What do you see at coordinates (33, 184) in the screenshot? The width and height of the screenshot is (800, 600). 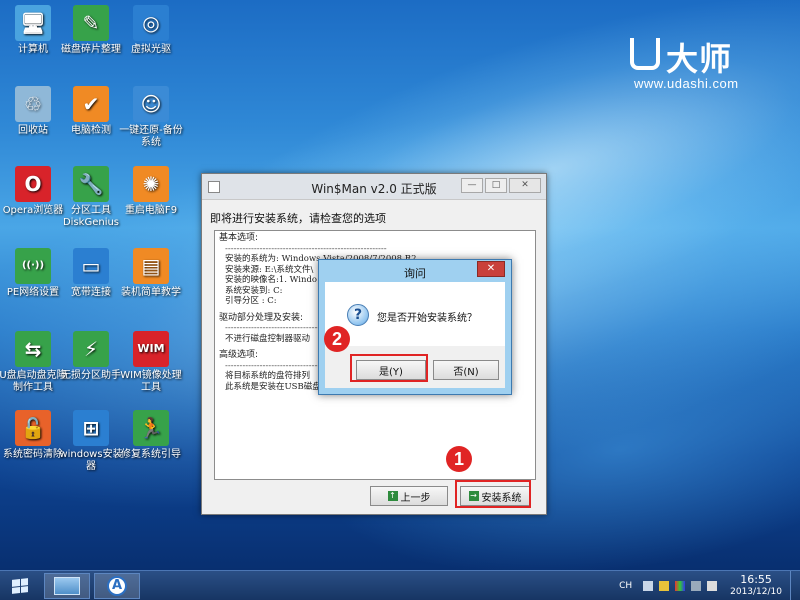 I see `opera-icon: O` at bounding box center [33, 184].